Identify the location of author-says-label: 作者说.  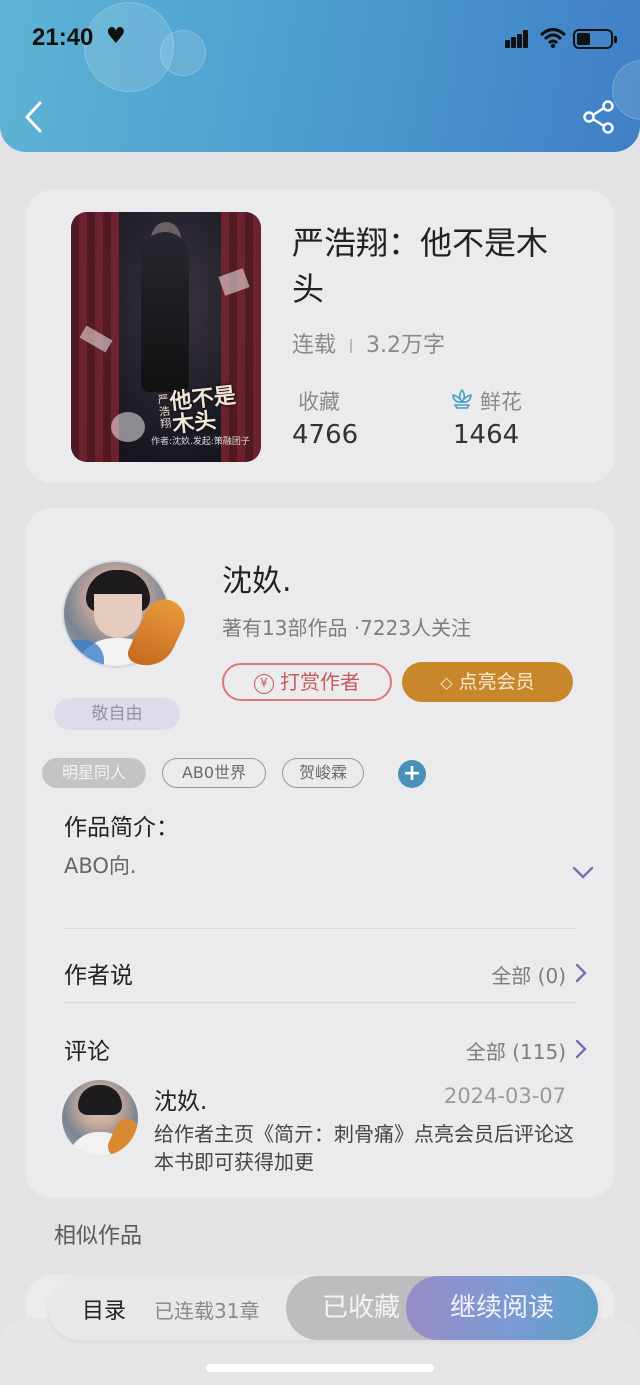
(98, 976).